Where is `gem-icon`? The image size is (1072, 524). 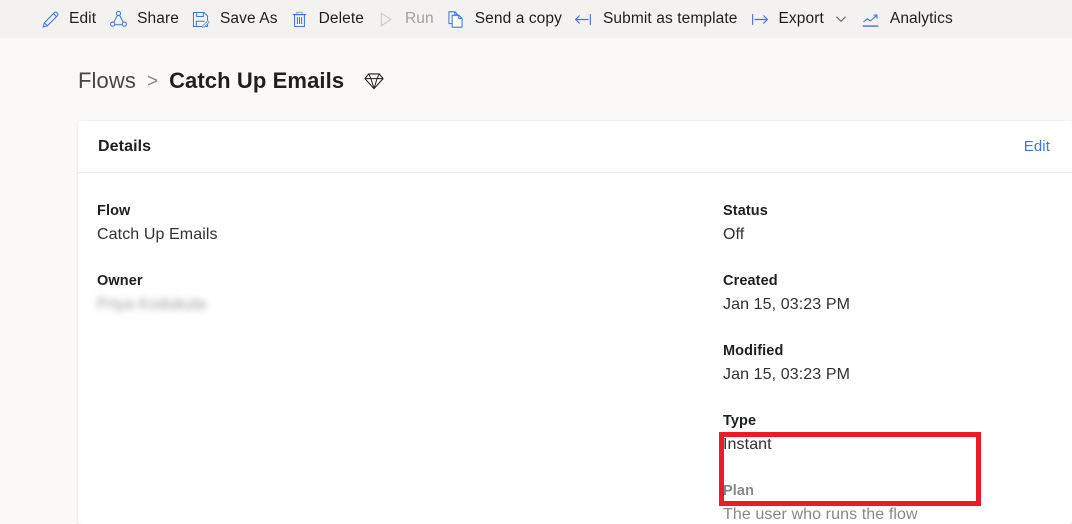
gem-icon is located at coordinates (374, 81).